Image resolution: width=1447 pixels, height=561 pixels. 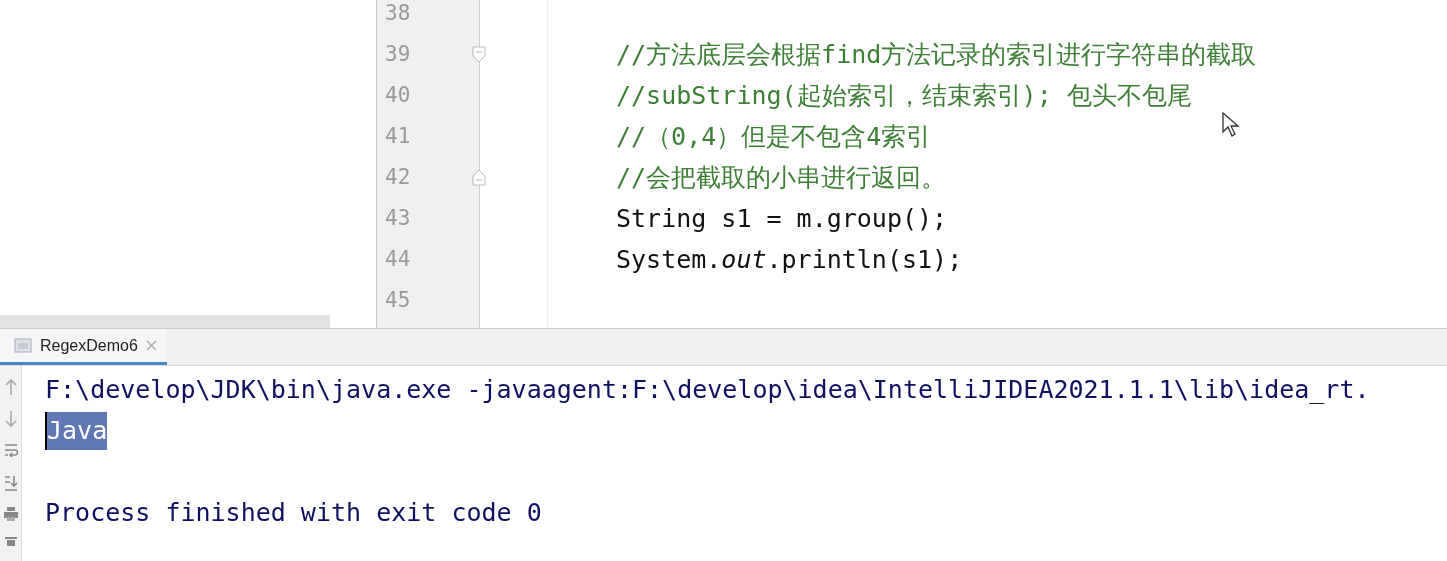 I want to click on code-comment: //会把截取的小串进行返回。, so click(x=781, y=177).